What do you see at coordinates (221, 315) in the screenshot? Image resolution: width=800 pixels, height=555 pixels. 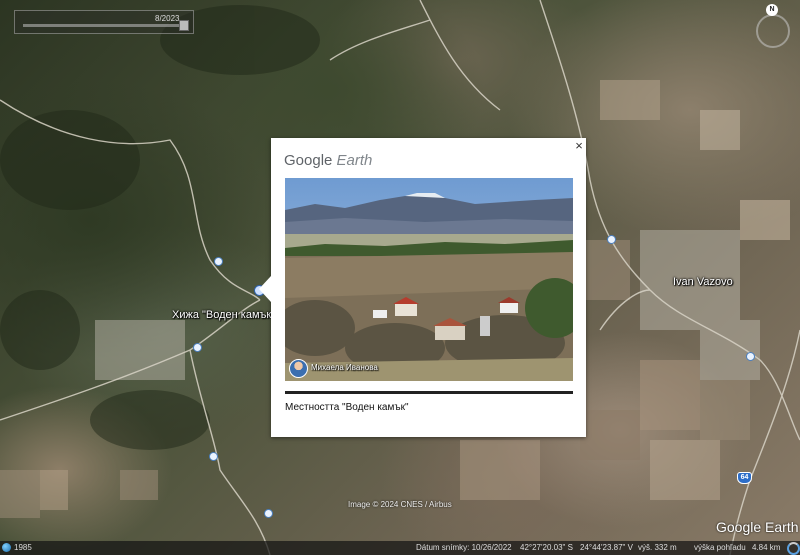 I see `place-label-hut: Хижа "Воден камък` at bounding box center [221, 315].